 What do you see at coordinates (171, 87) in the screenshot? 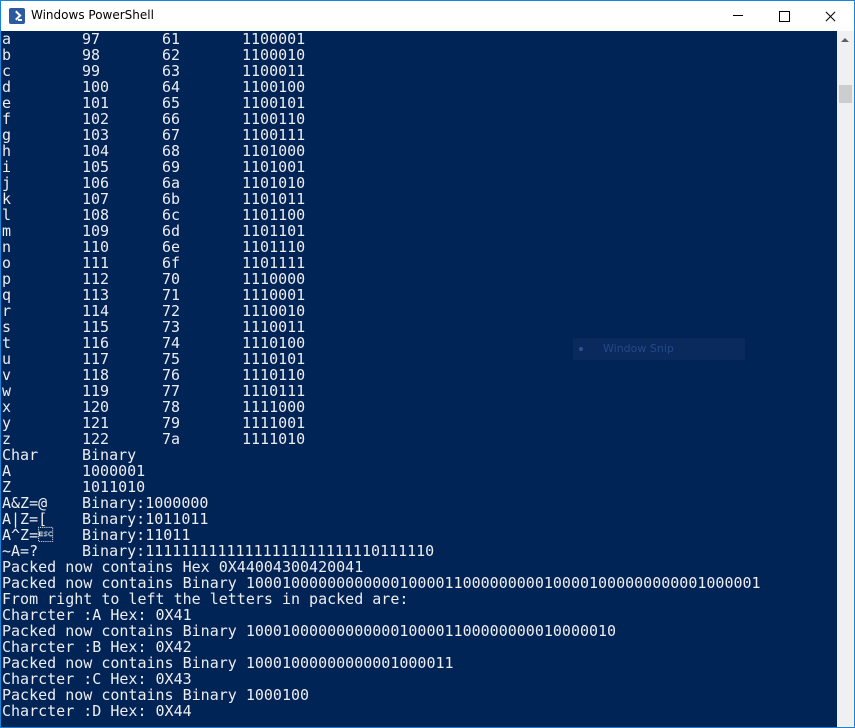
I see `hex-cell: 64` at bounding box center [171, 87].